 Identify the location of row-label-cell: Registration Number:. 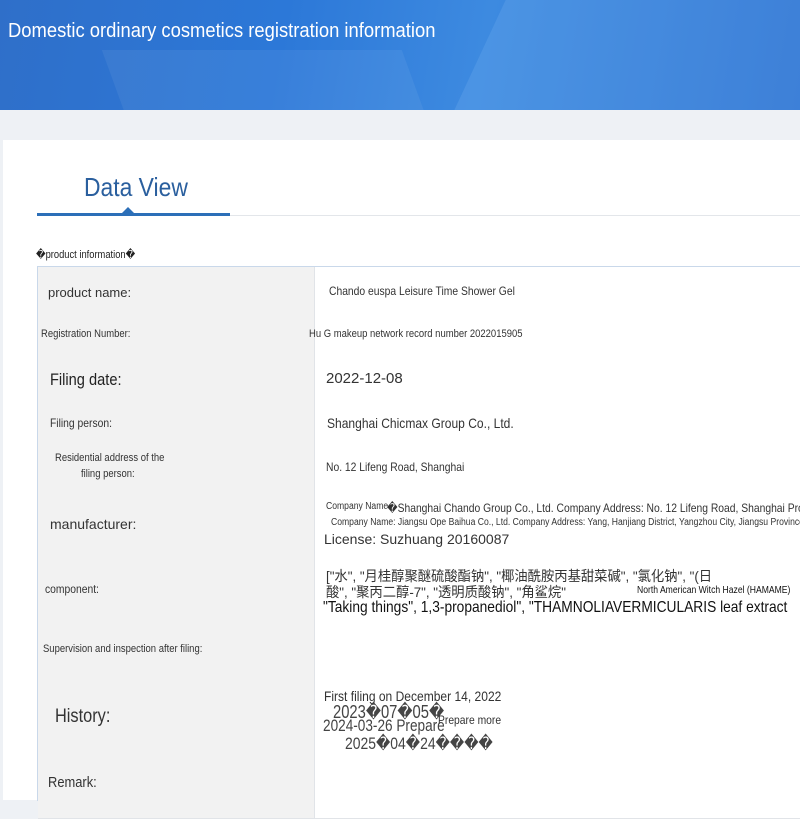
(176, 334).